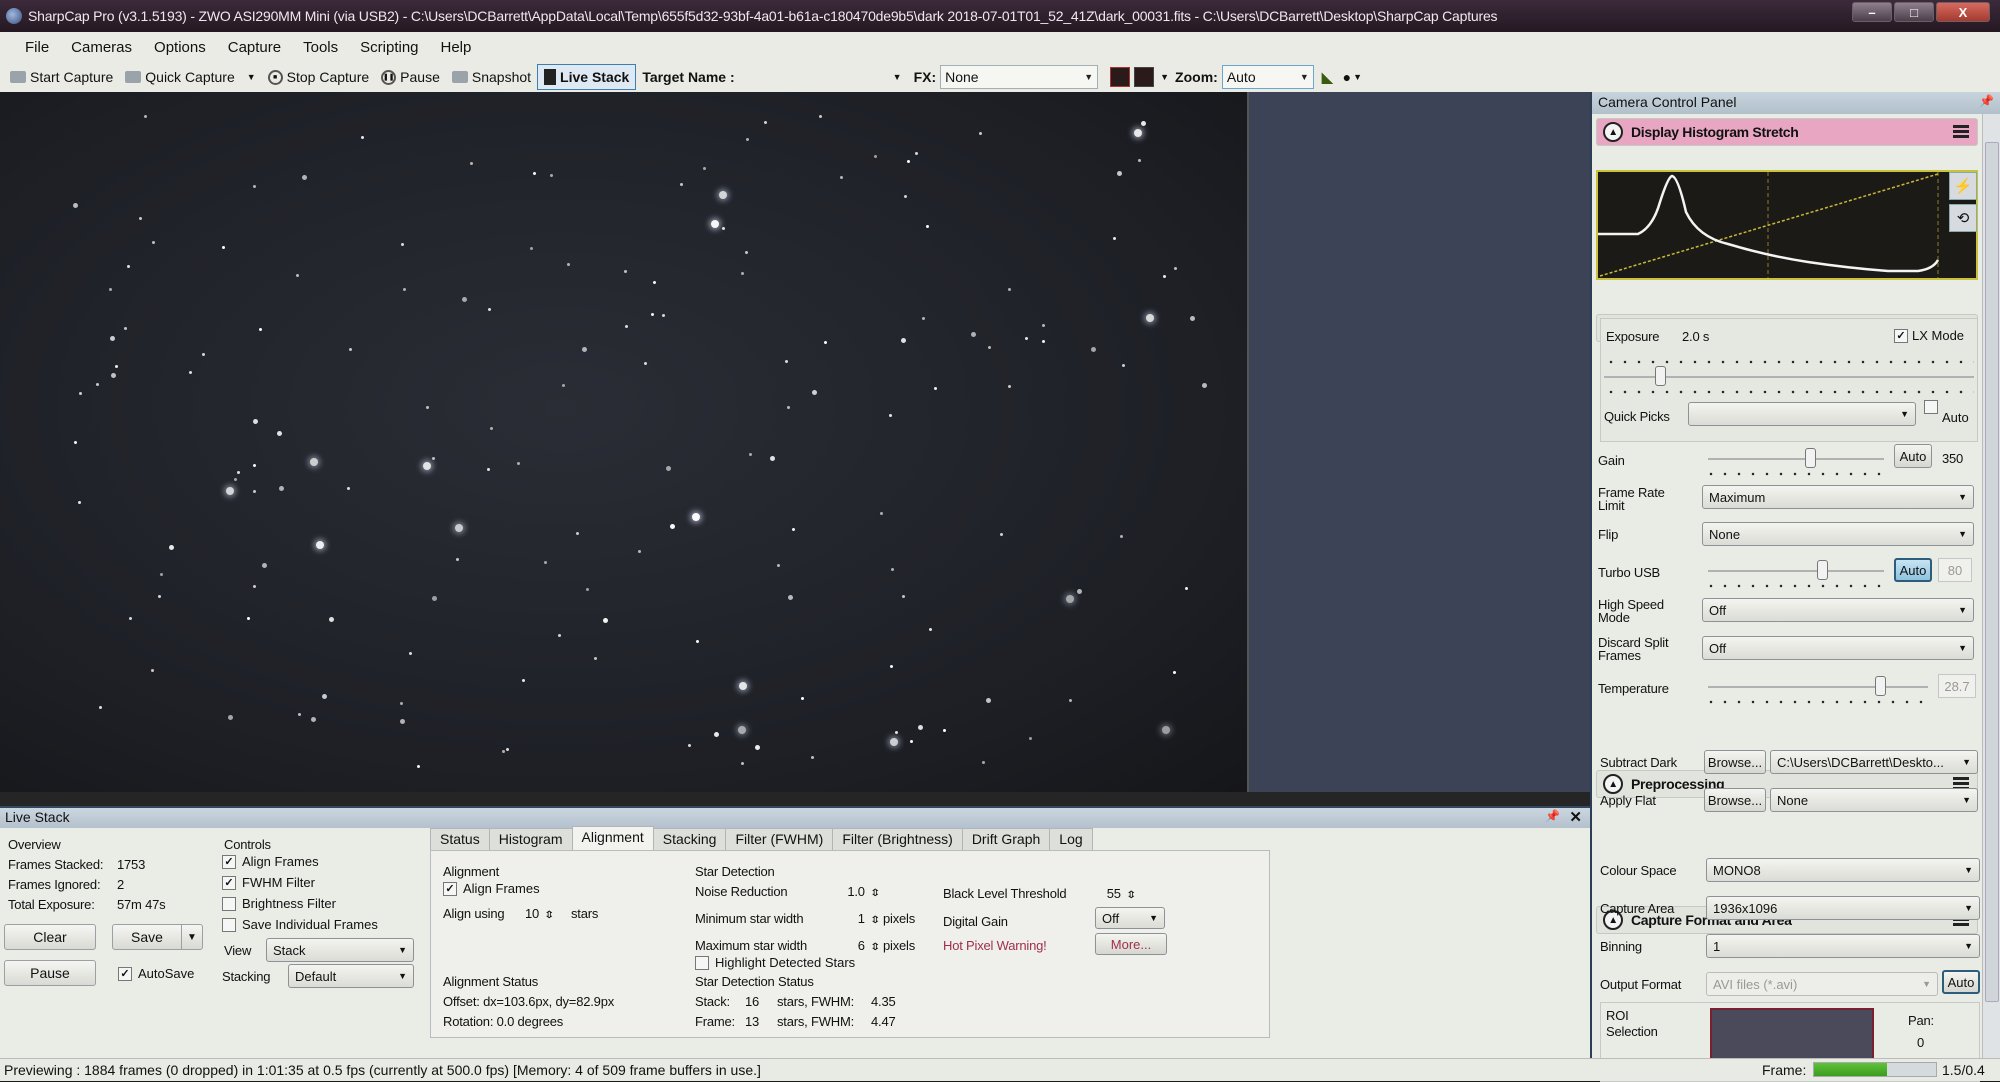 The width and height of the screenshot is (2000, 1082). I want to click on fx-select: None ▼, so click(1019, 77).